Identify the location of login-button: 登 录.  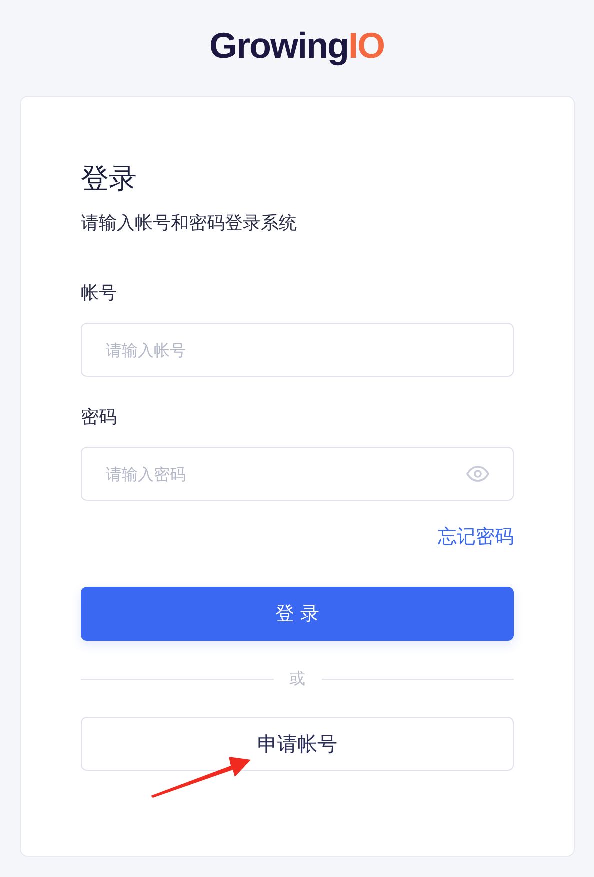
(297, 614).